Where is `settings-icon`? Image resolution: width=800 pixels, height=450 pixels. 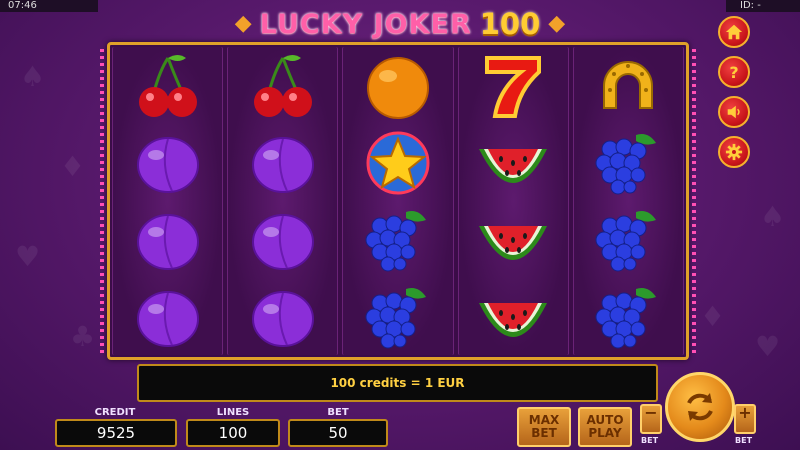 settings-icon is located at coordinates (734, 152).